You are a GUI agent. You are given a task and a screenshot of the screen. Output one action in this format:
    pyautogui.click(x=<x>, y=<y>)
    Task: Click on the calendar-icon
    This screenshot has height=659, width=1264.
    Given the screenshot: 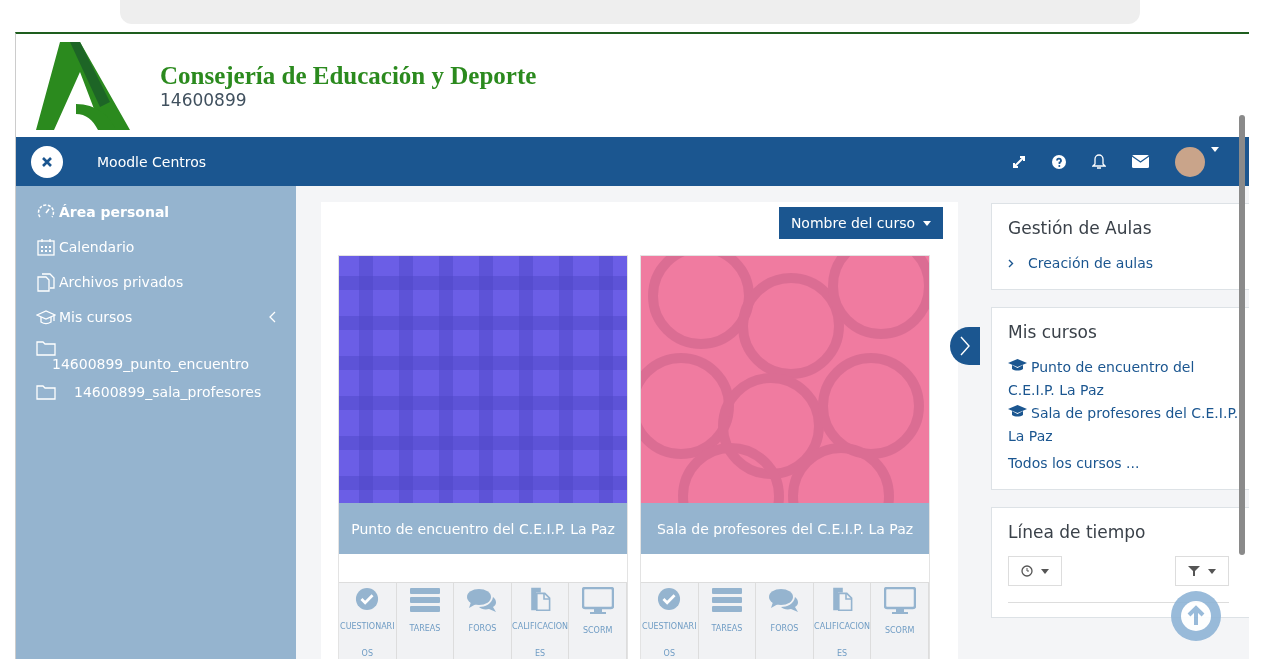 What is the action you would take?
    pyautogui.click(x=46, y=246)
    